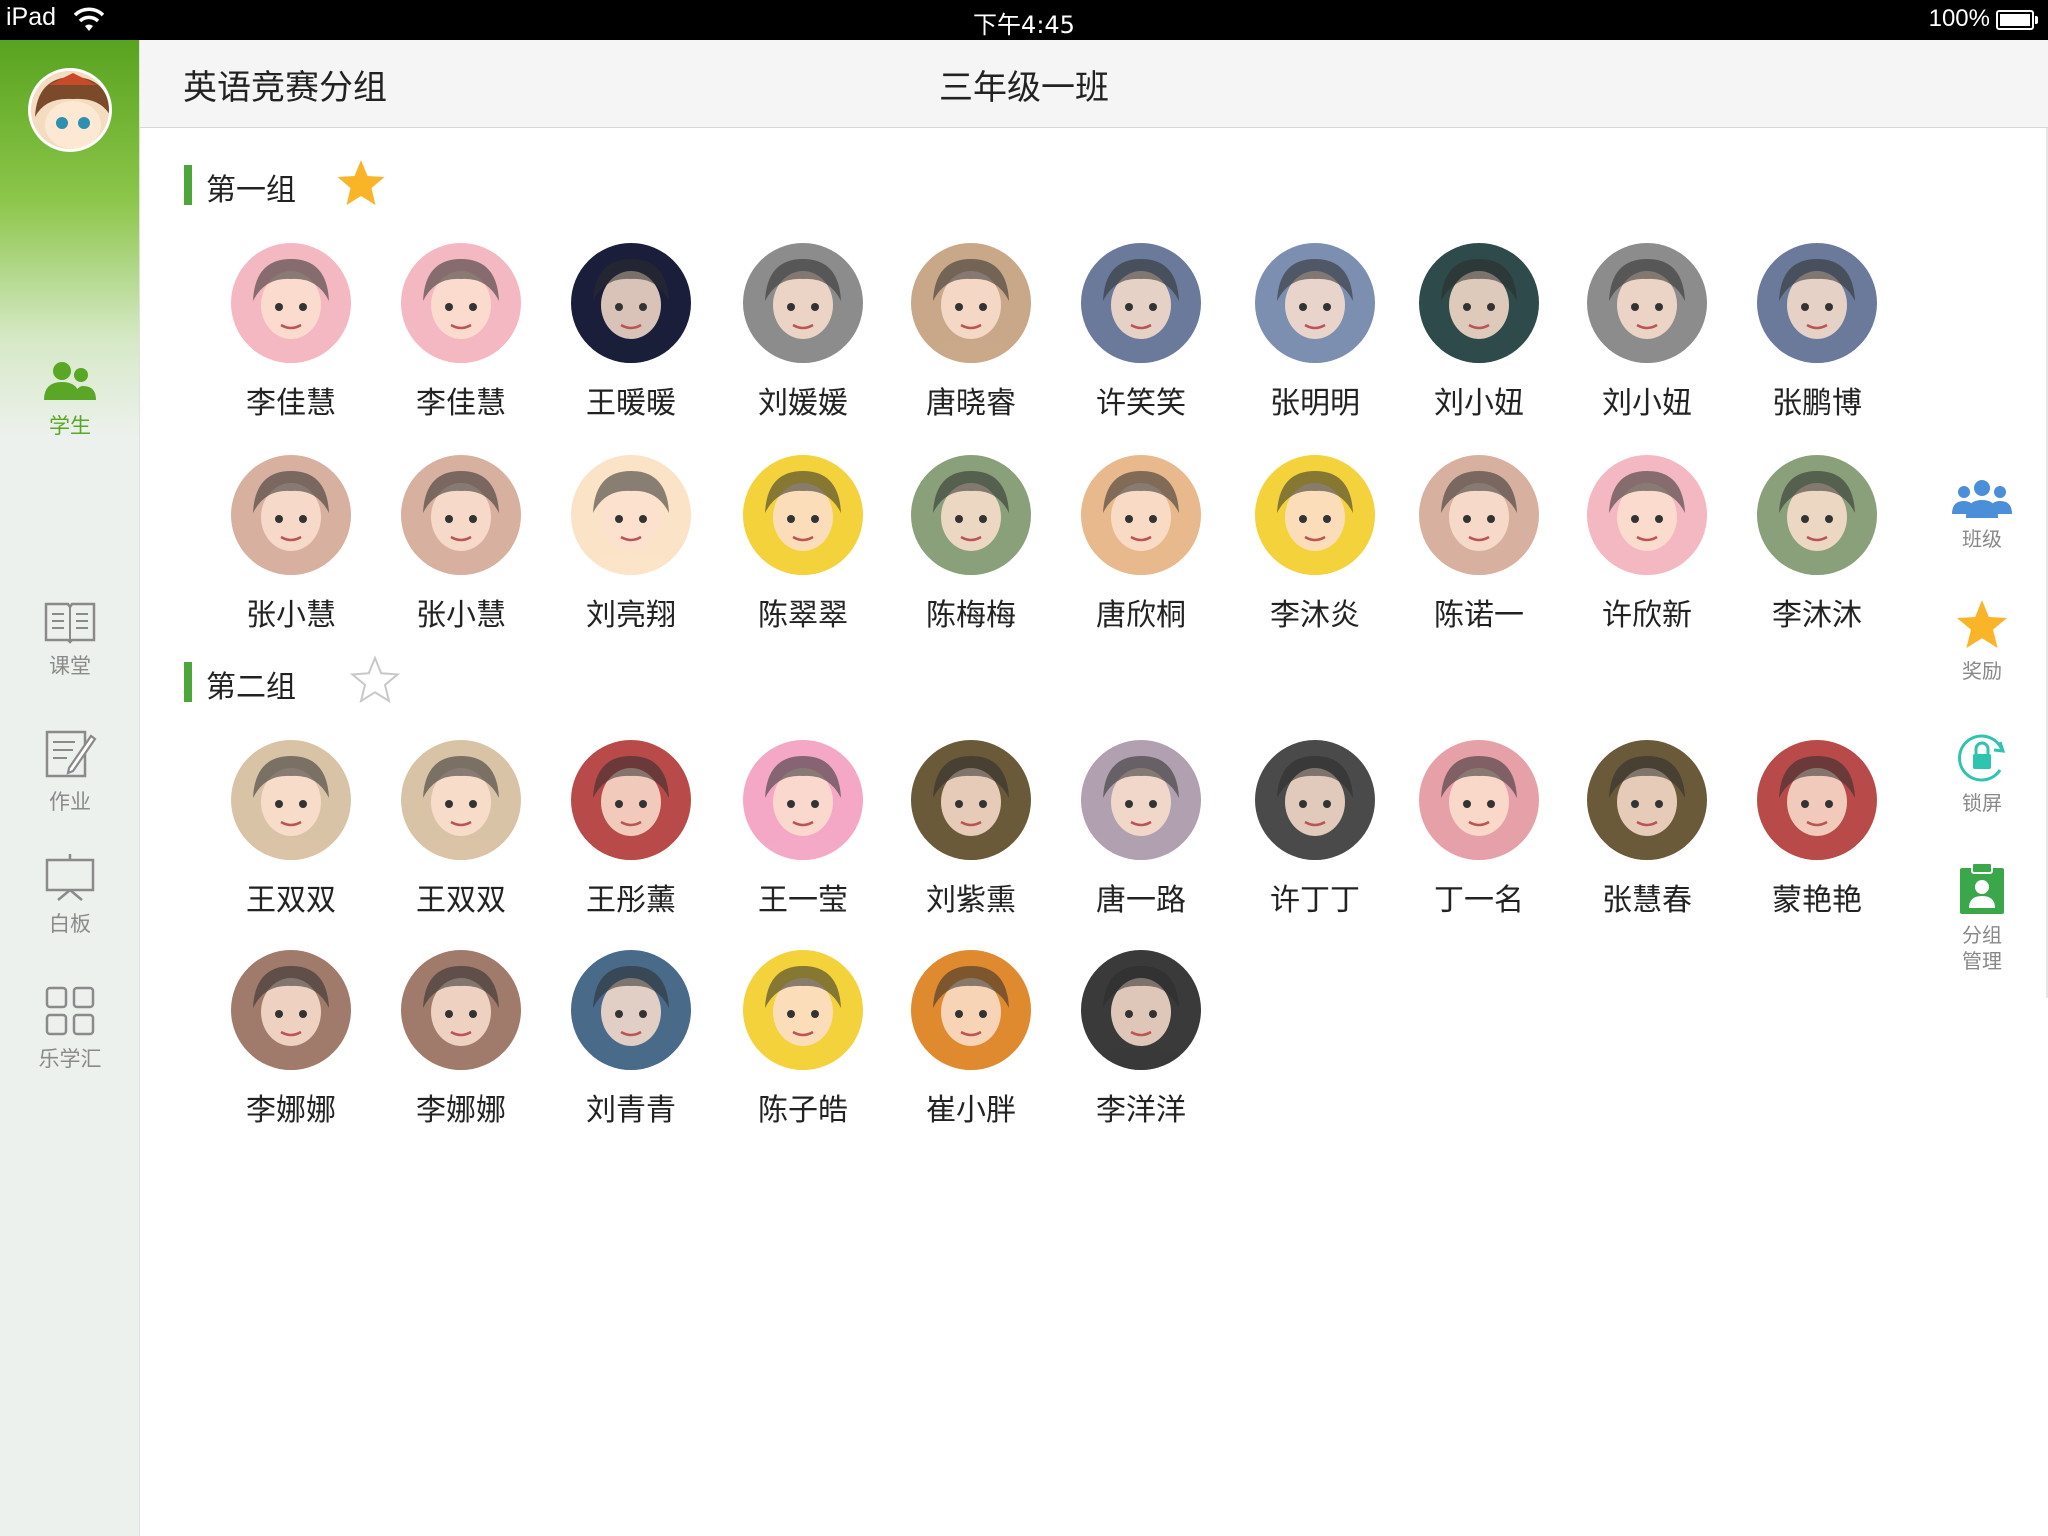 The image size is (2048, 1536). I want to click on sidebar-item-whiteboard: 白板, so click(70, 895).